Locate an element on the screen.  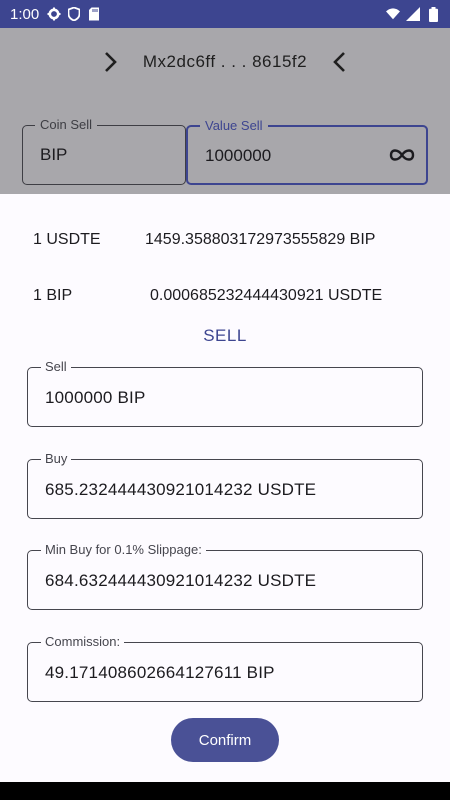
value-sell-label: Value Sell is located at coordinates (234, 125).